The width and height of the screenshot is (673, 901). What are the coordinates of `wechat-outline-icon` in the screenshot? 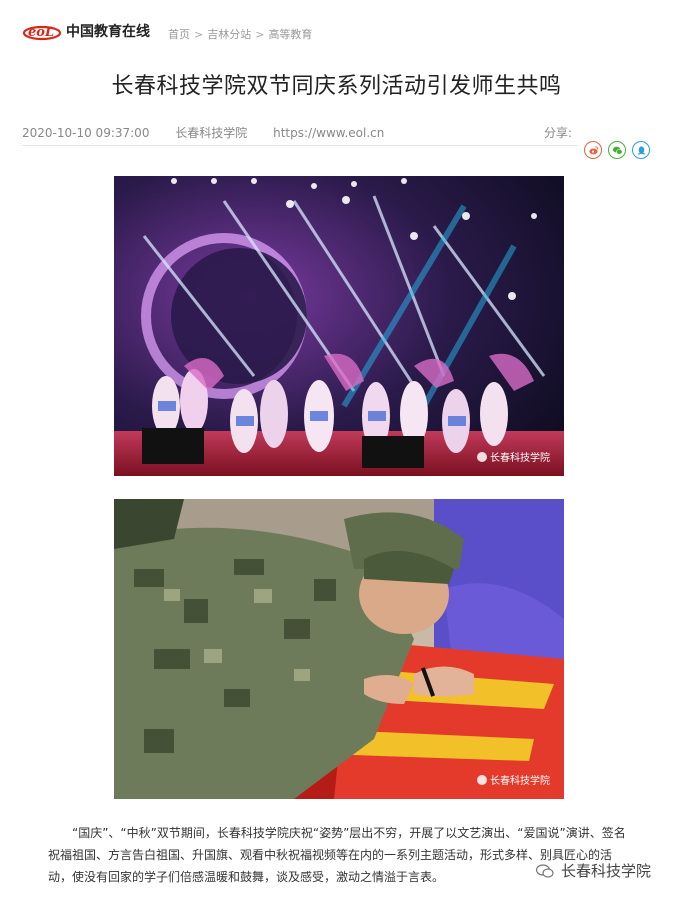 It's located at (544, 870).